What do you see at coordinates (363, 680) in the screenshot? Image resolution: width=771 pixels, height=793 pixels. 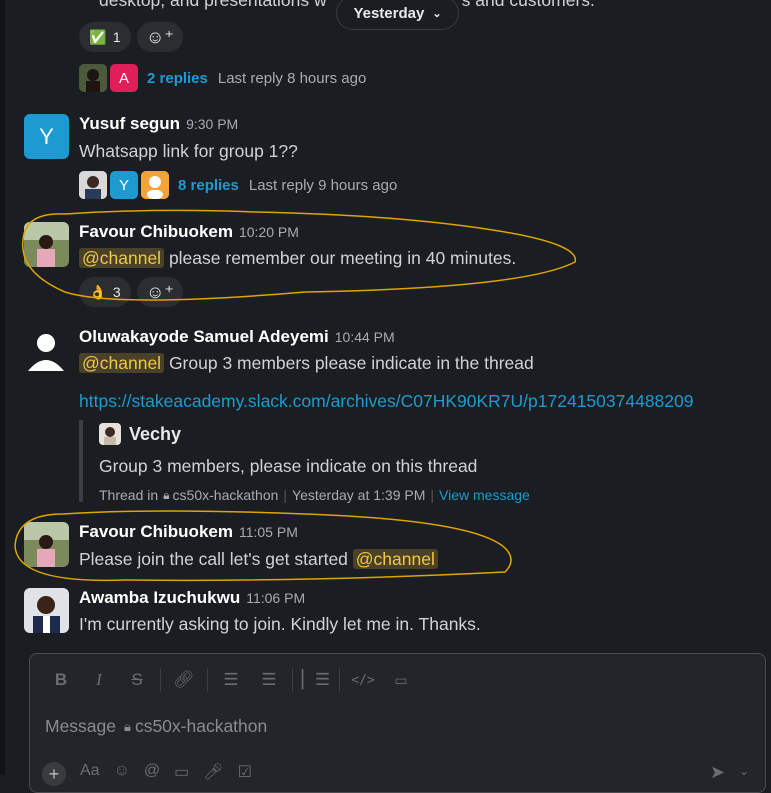 I see `code-icon: </>` at bounding box center [363, 680].